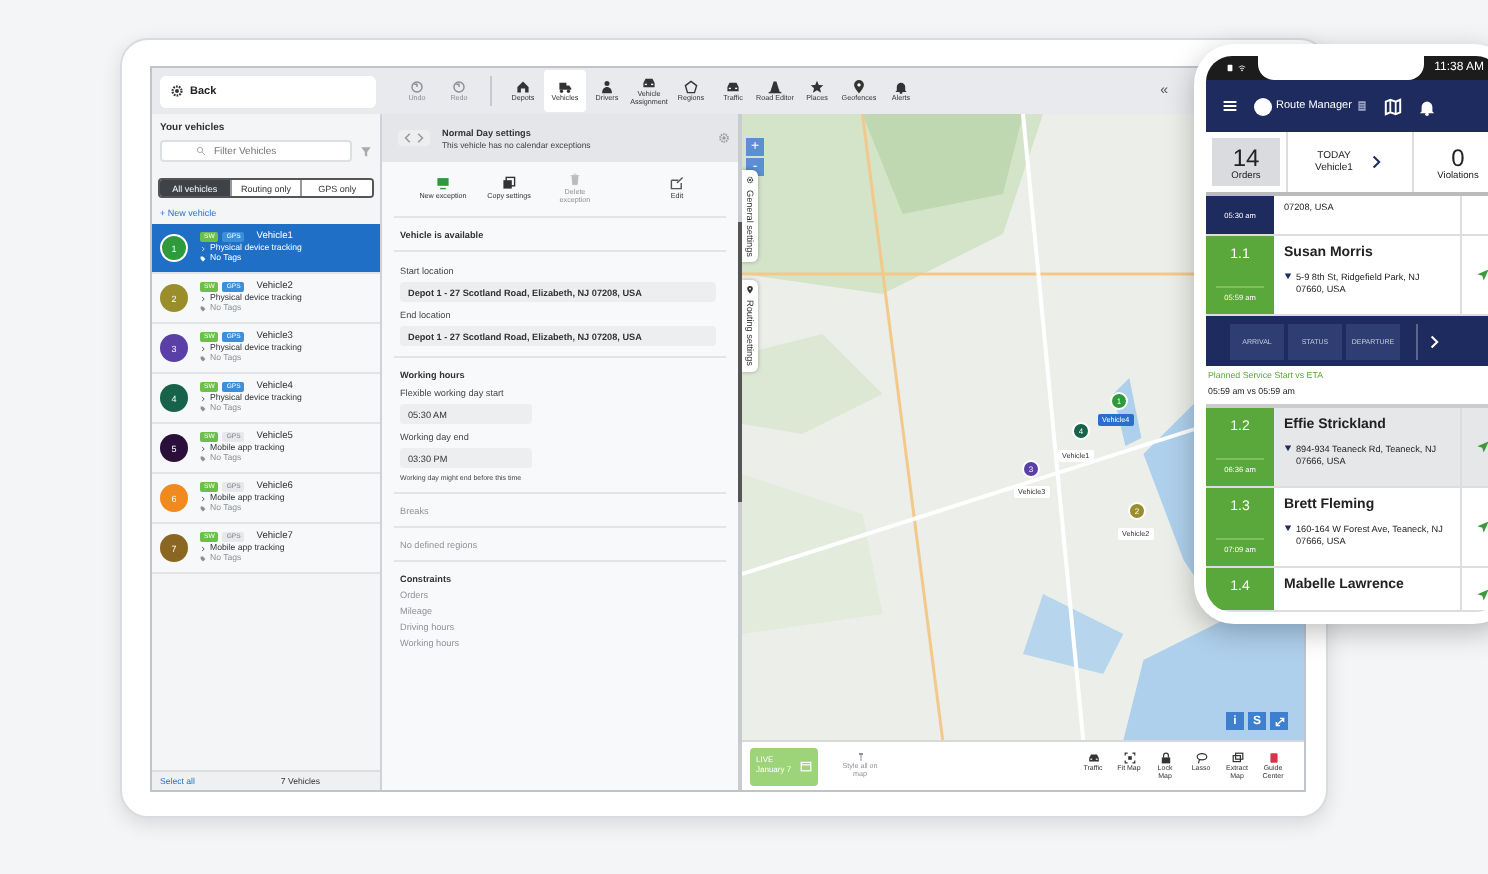 The width and height of the screenshot is (1488, 874). What do you see at coordinates (201, 151) in the screenshot?
I see `search-icon` at bounding box center [201, 151].